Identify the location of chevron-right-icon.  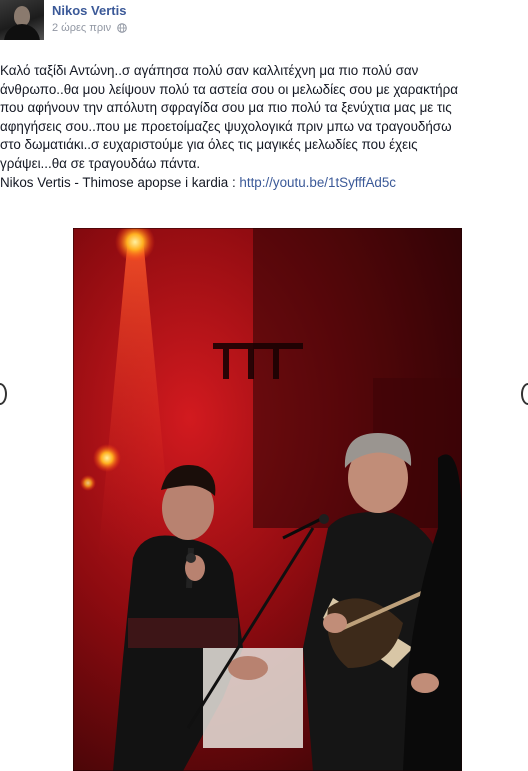
(524, 394).